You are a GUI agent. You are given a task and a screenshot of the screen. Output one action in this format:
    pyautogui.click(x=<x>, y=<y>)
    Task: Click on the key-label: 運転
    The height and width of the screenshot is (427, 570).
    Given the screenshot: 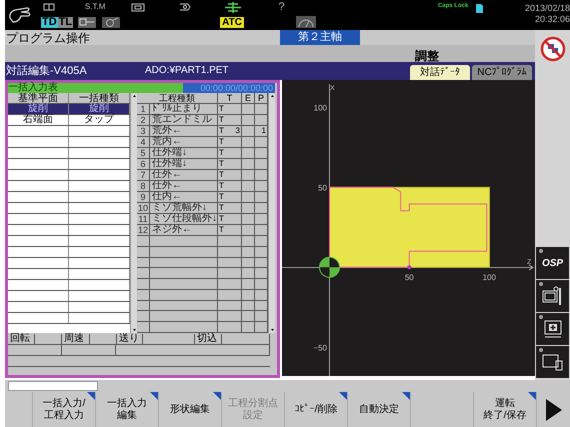 What is the action you would take?
    pyautogui.click(x=505, y=404)
    